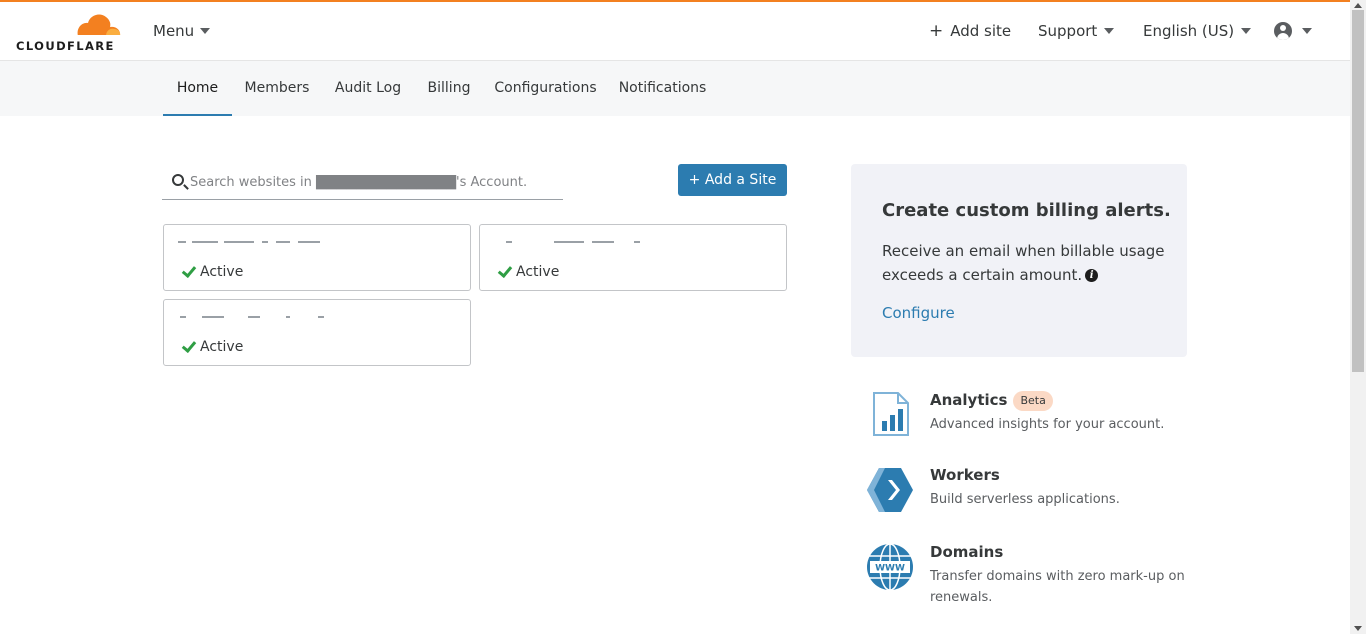 The image size is (1366, 634). What do you see at coordinates (1026, 210) in the screenshot?
I see `billing-alert-title: Create custom billing alerts.` at bounding box center [1026, 210].